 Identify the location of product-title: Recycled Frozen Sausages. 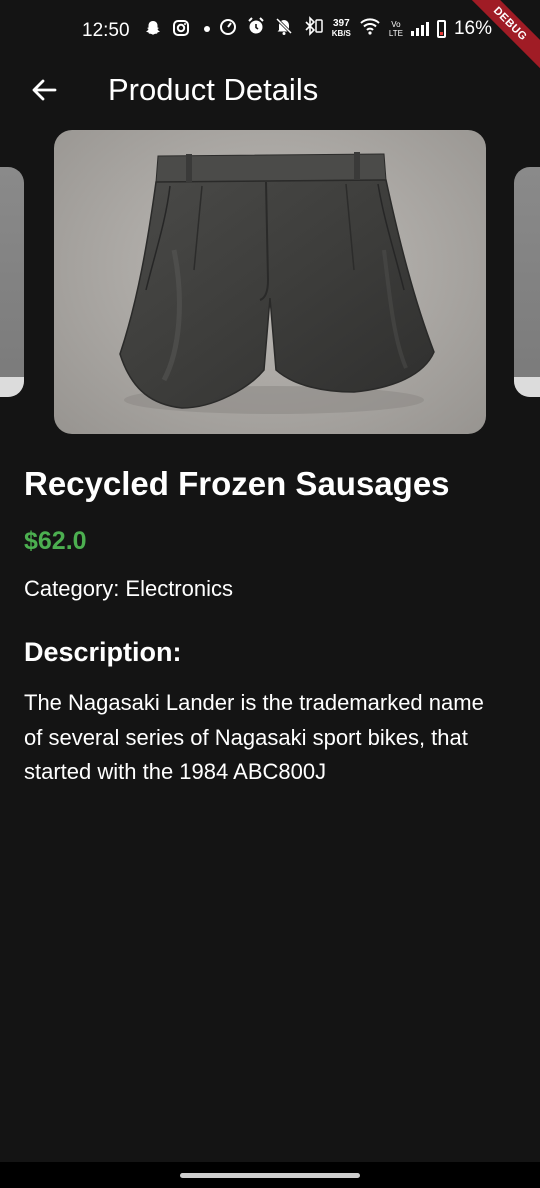
(237, 483).